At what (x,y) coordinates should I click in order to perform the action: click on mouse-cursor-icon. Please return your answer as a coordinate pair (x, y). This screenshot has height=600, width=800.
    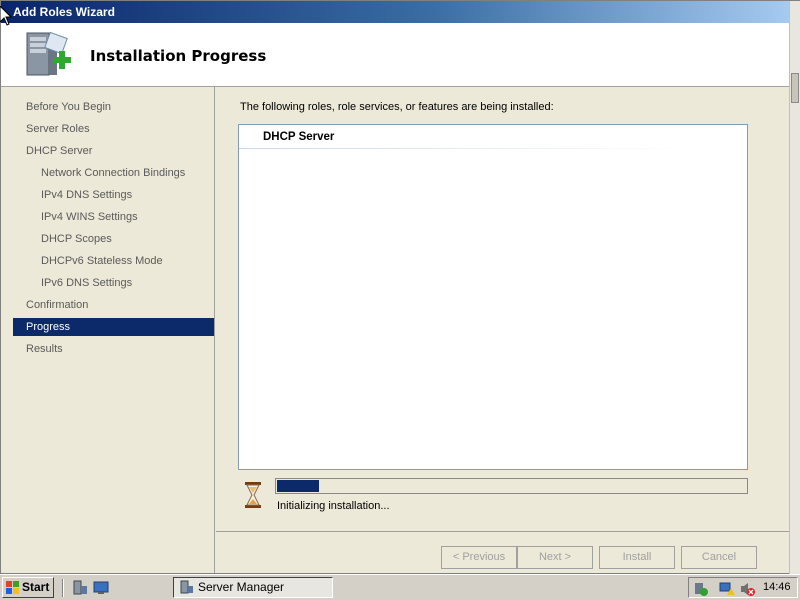
    Looking at the image, I should click on (6, 16).